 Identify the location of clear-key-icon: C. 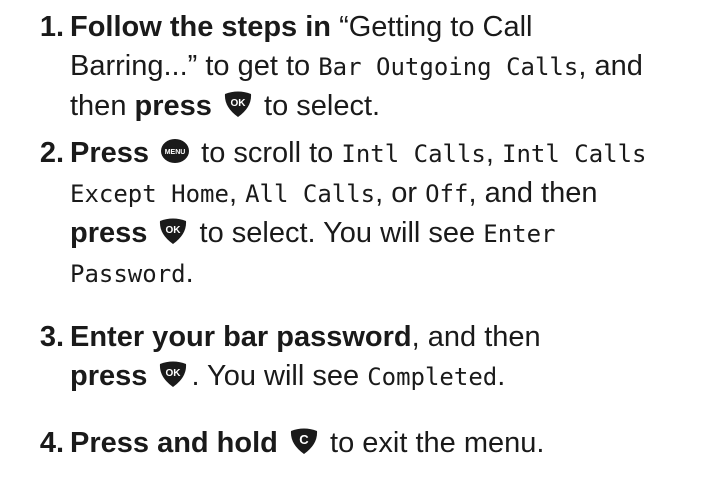
(304, 441).